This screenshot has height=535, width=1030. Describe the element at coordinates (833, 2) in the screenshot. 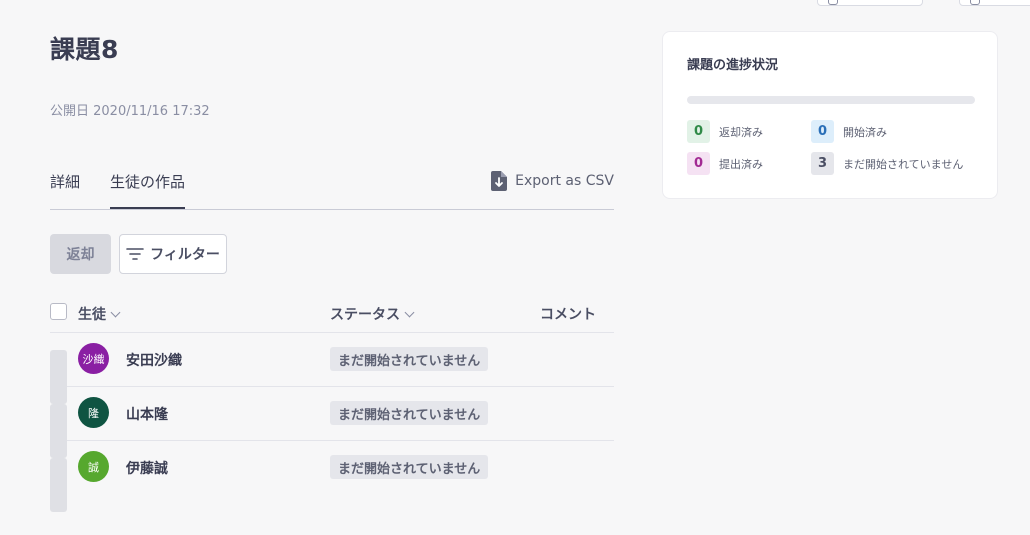

I see `document-icon` at that location.